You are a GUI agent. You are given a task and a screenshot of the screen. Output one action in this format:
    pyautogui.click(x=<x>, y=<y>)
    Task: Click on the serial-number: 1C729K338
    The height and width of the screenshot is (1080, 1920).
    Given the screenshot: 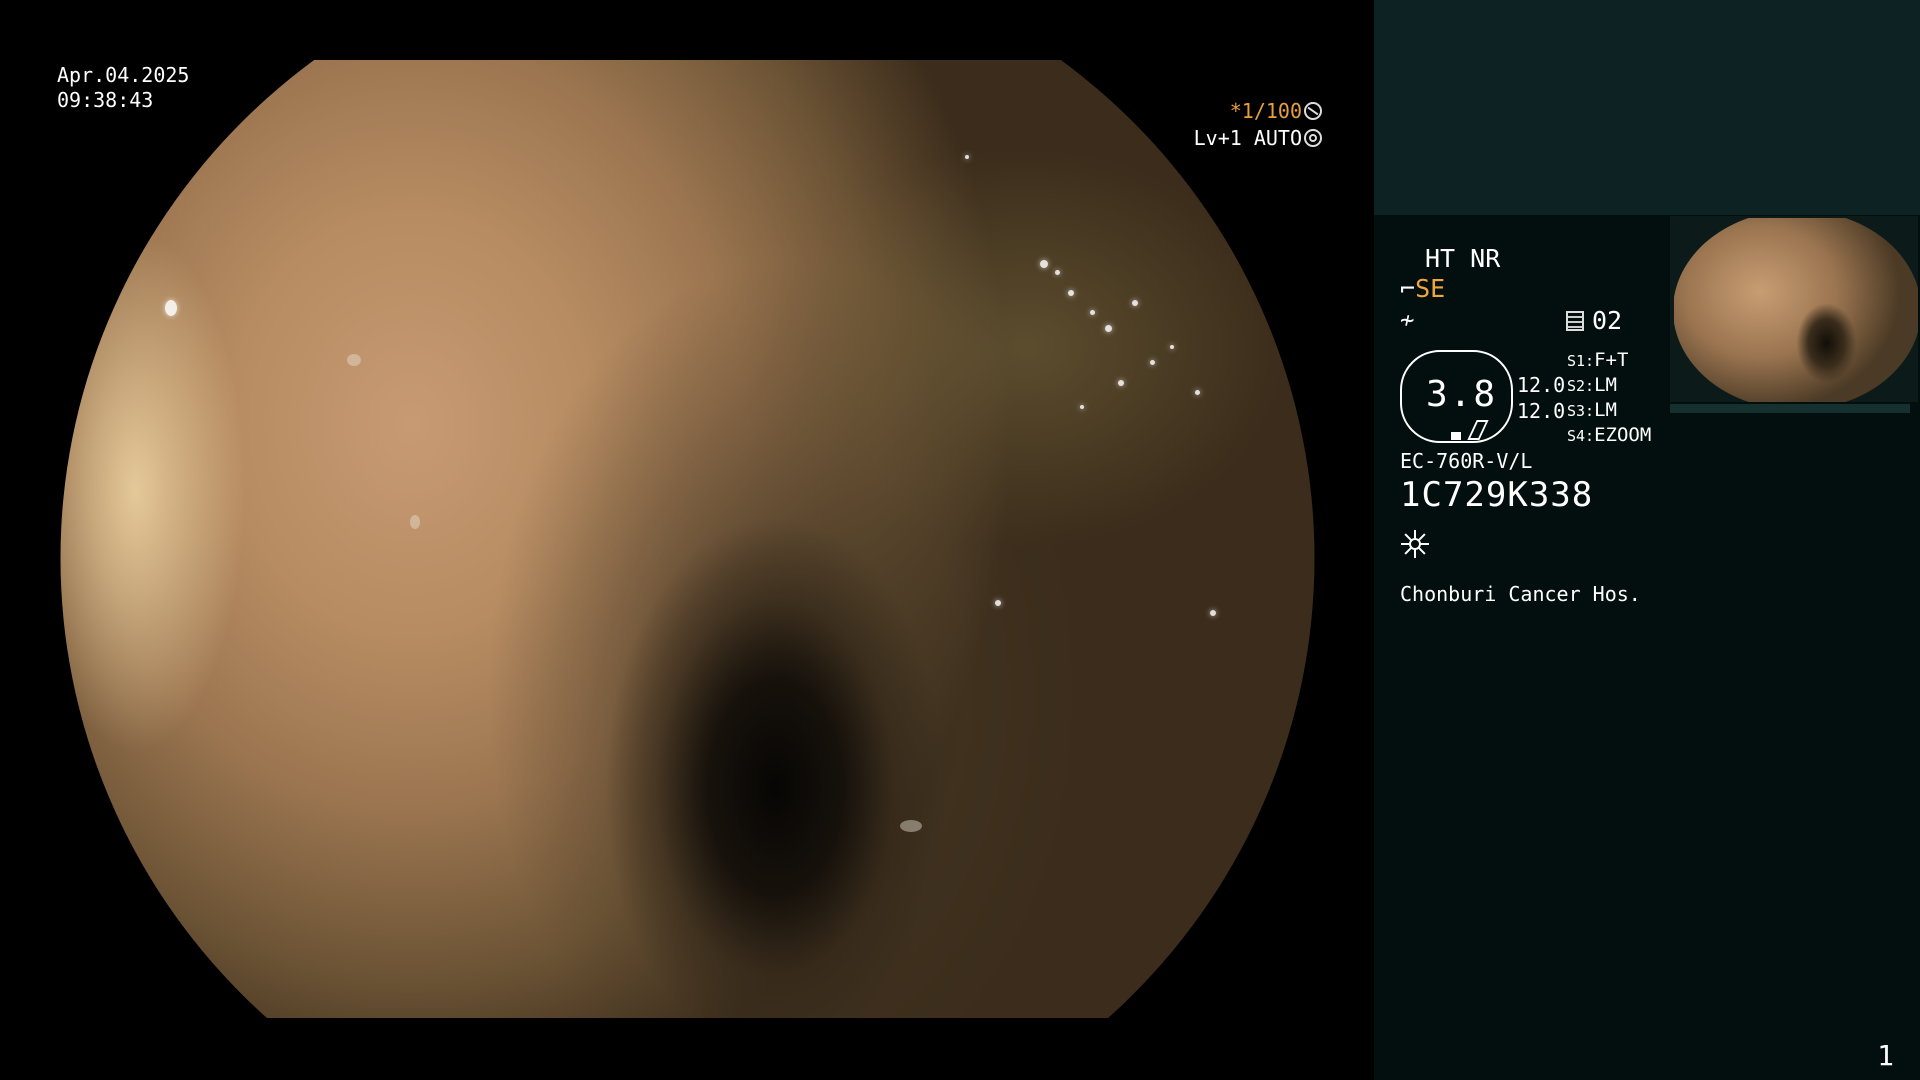 What is the action you would take?
    pyautogui.click(x=1497, y=495)
    